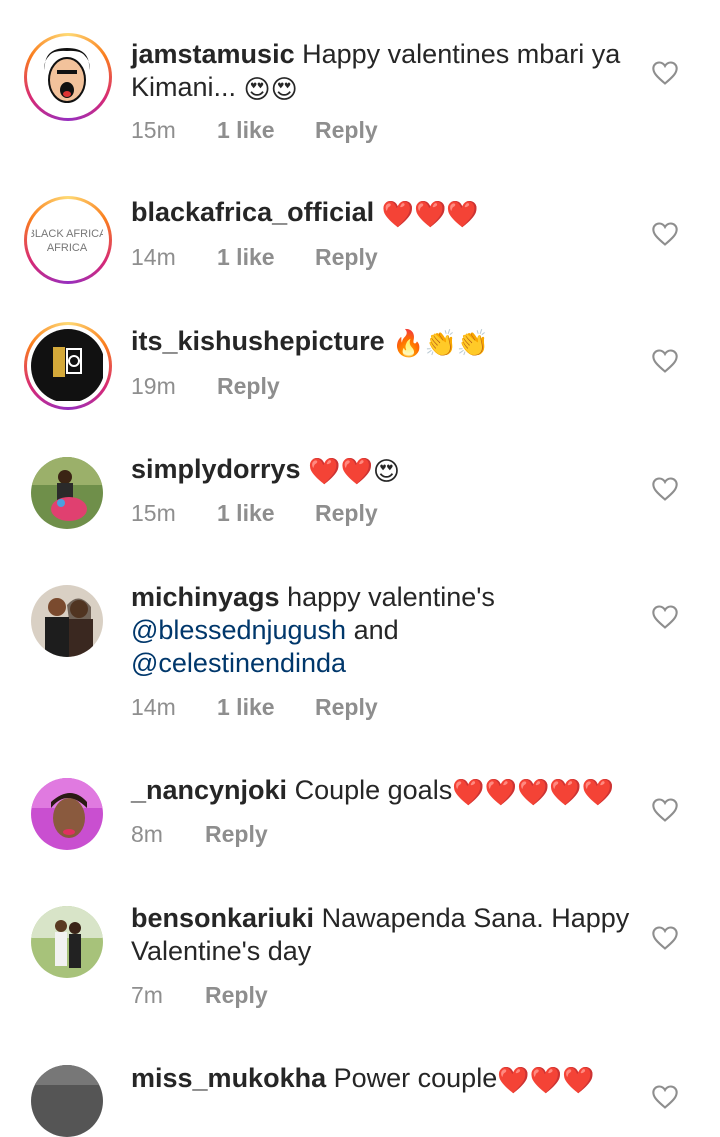 Image resolution: width=720 pixels, height=1137 pixels. I want to click on comment-username: bensonkariuki, so click(222, 918).